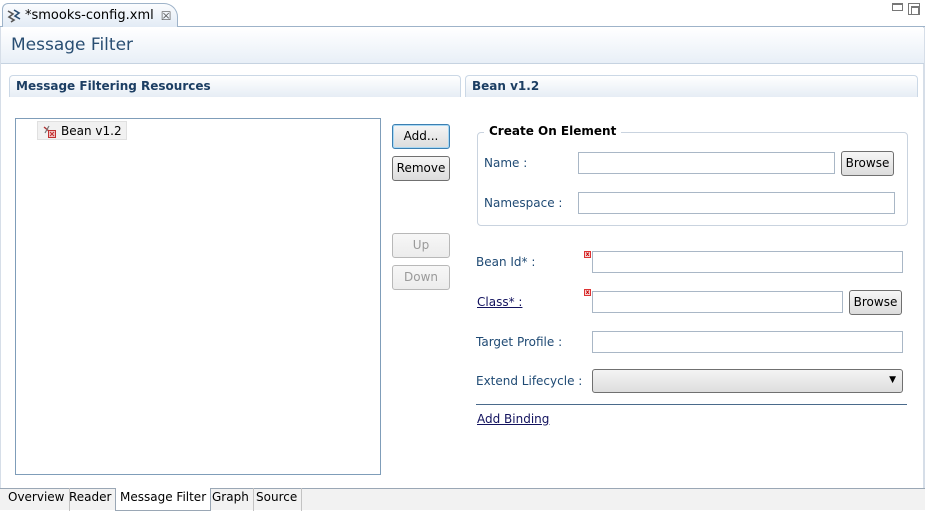 The image size is (925, 511). I want to click on tab-source: Source, so click(277, 499).